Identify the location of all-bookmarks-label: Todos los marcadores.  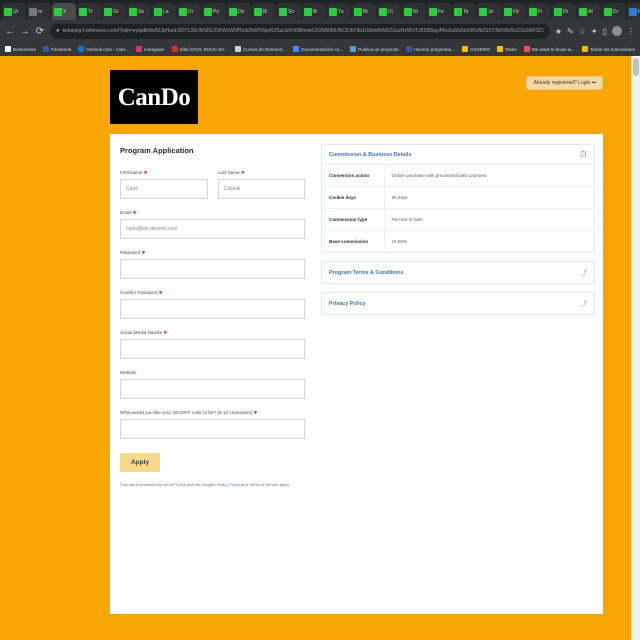
(612, 49).